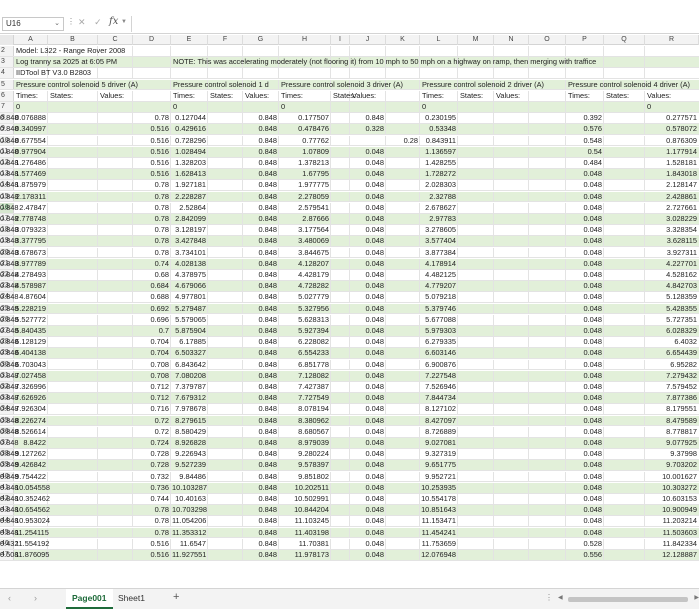 Image resolution: width=699 pixels, height=609 pixels. What do you see at coordinates (189, 40) in the screenshot?
I see `column-header: E` at bounding box center [189, 40].